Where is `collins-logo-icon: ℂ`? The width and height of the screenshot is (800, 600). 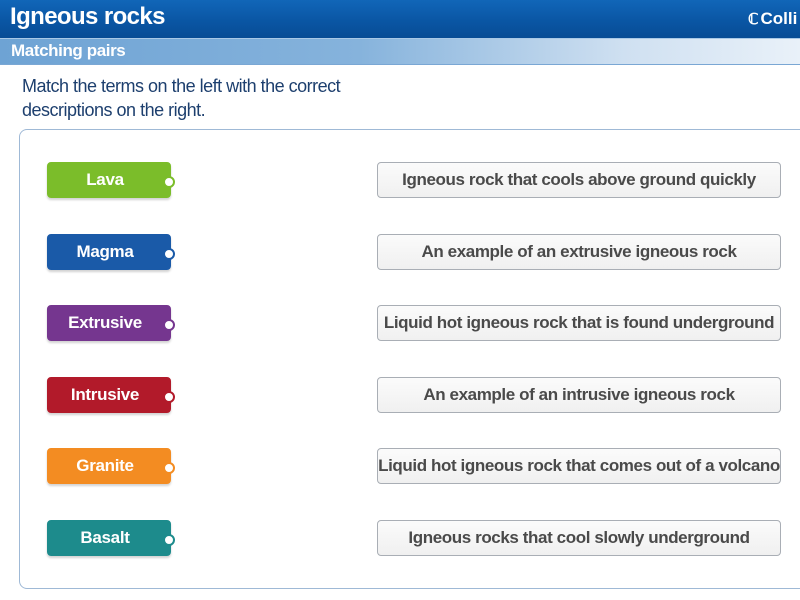 collins-logo-icon: ℂ is located at coordinates (753, 19).